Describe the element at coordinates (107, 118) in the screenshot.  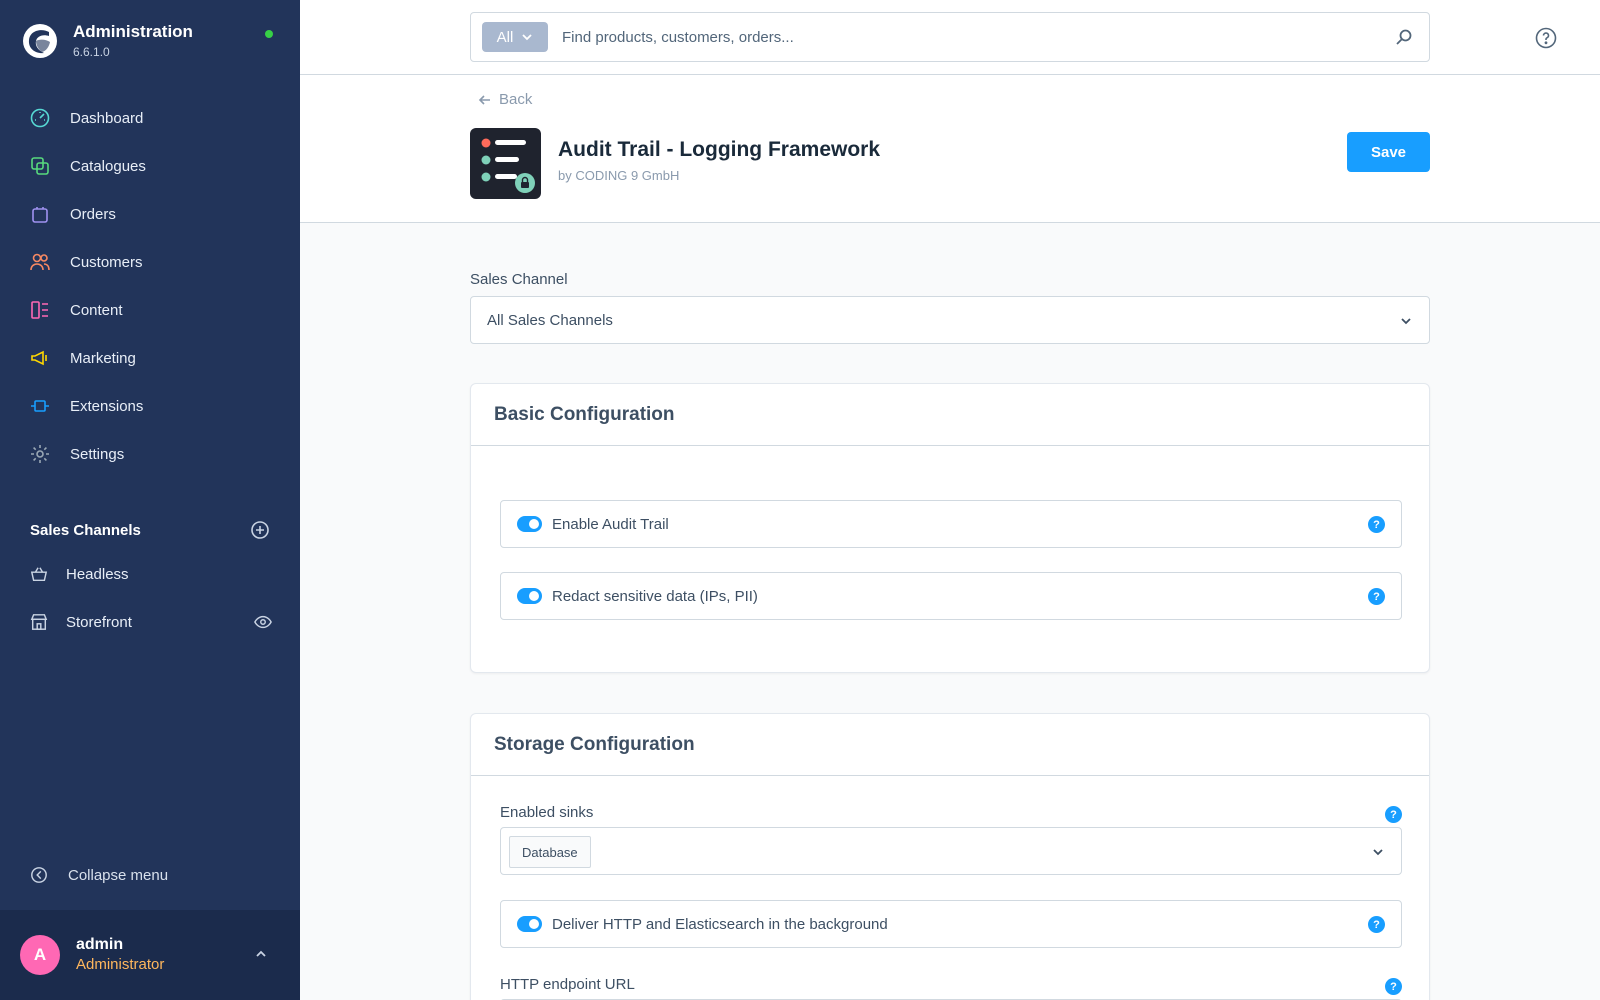
I see `nav-label: Dashboard` at that location.